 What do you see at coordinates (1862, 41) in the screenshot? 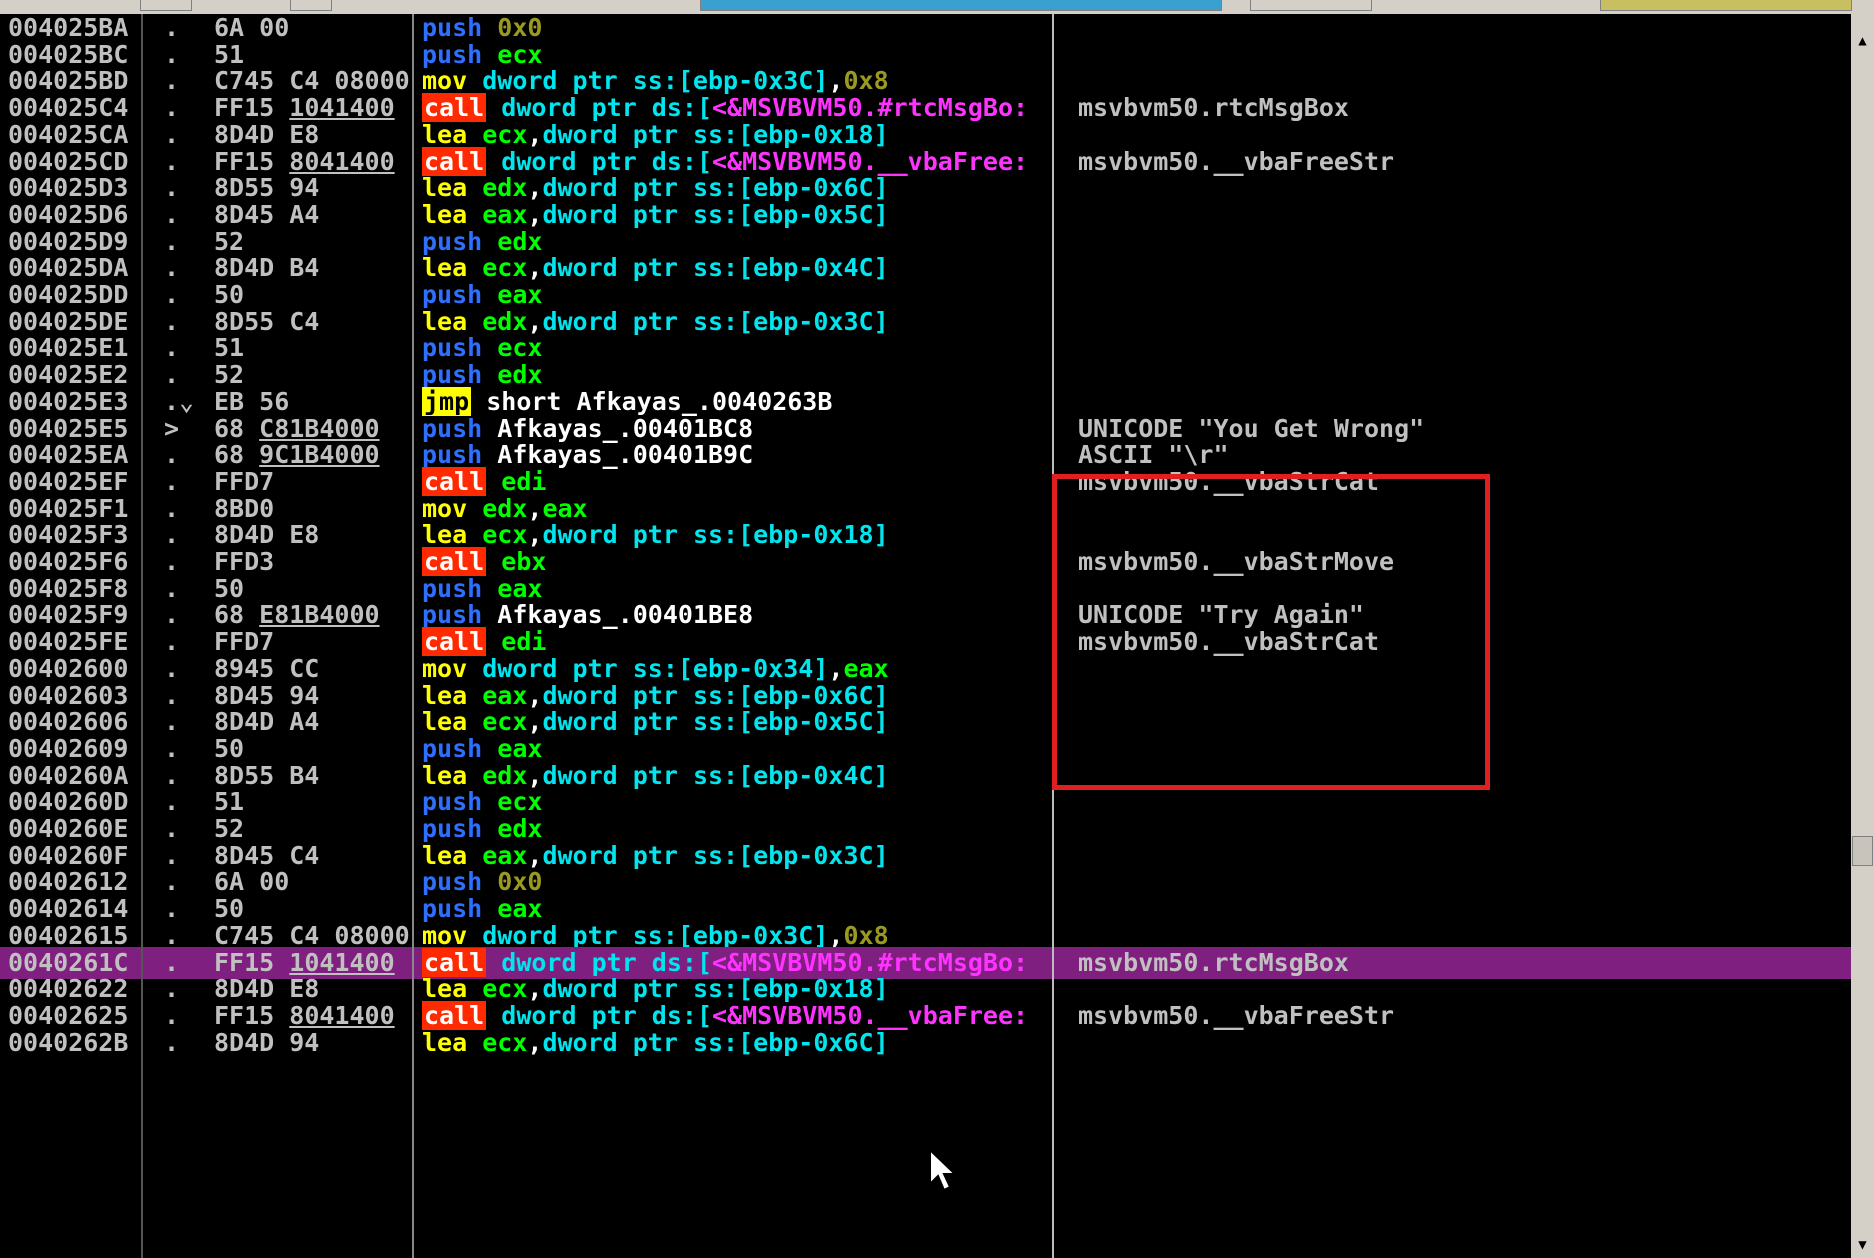
I see `arrow-up-icon: ▲` at bounding box center [1862, 41].